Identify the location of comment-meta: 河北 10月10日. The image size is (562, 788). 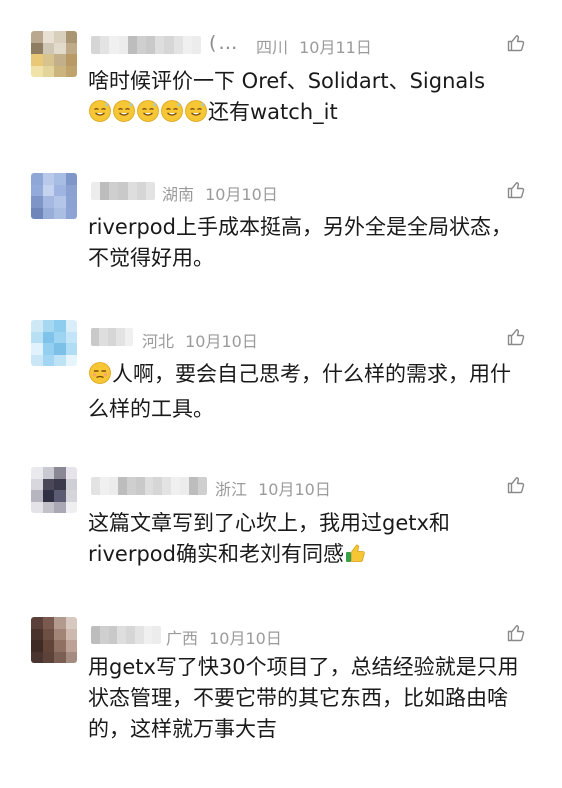
(200, 340).